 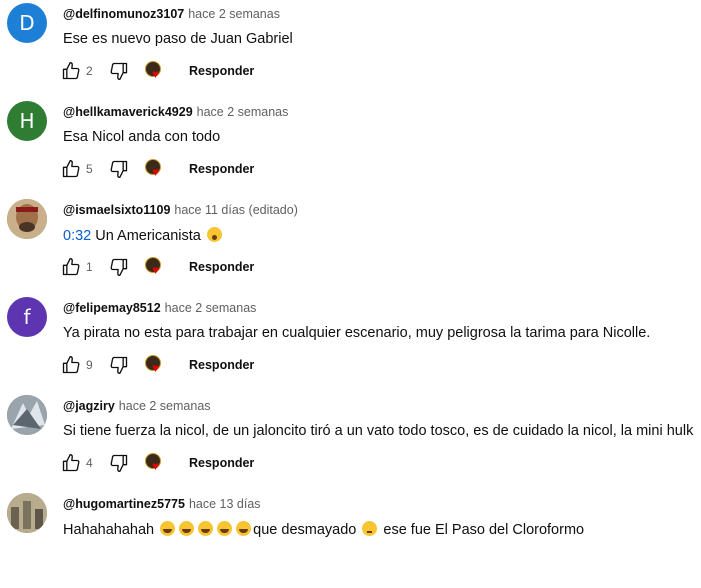 I want to click on like-count: 2, so click(x=89, y=71).